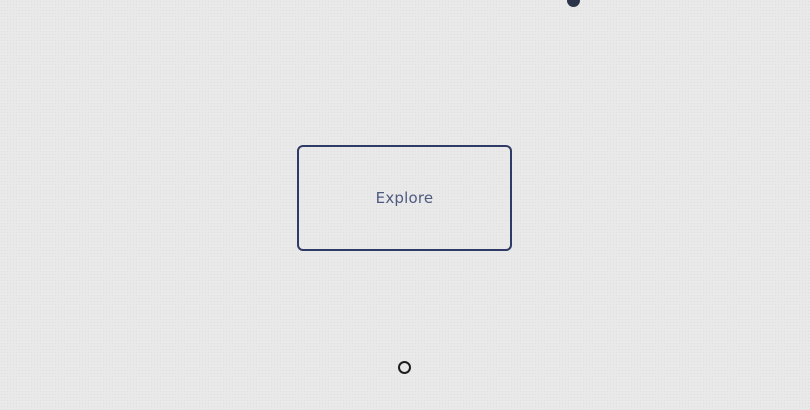  I want to click on explore-button: Explore, so click(404, 198).